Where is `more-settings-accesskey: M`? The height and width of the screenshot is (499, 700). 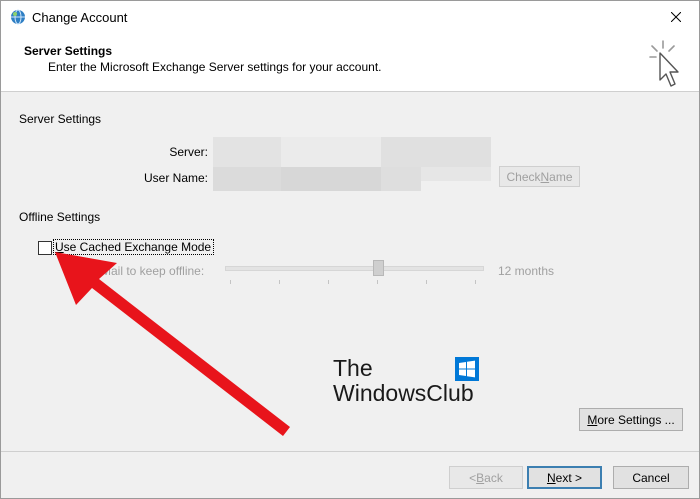
more-settings-accesskey: M is located at coordinates (592, 419).